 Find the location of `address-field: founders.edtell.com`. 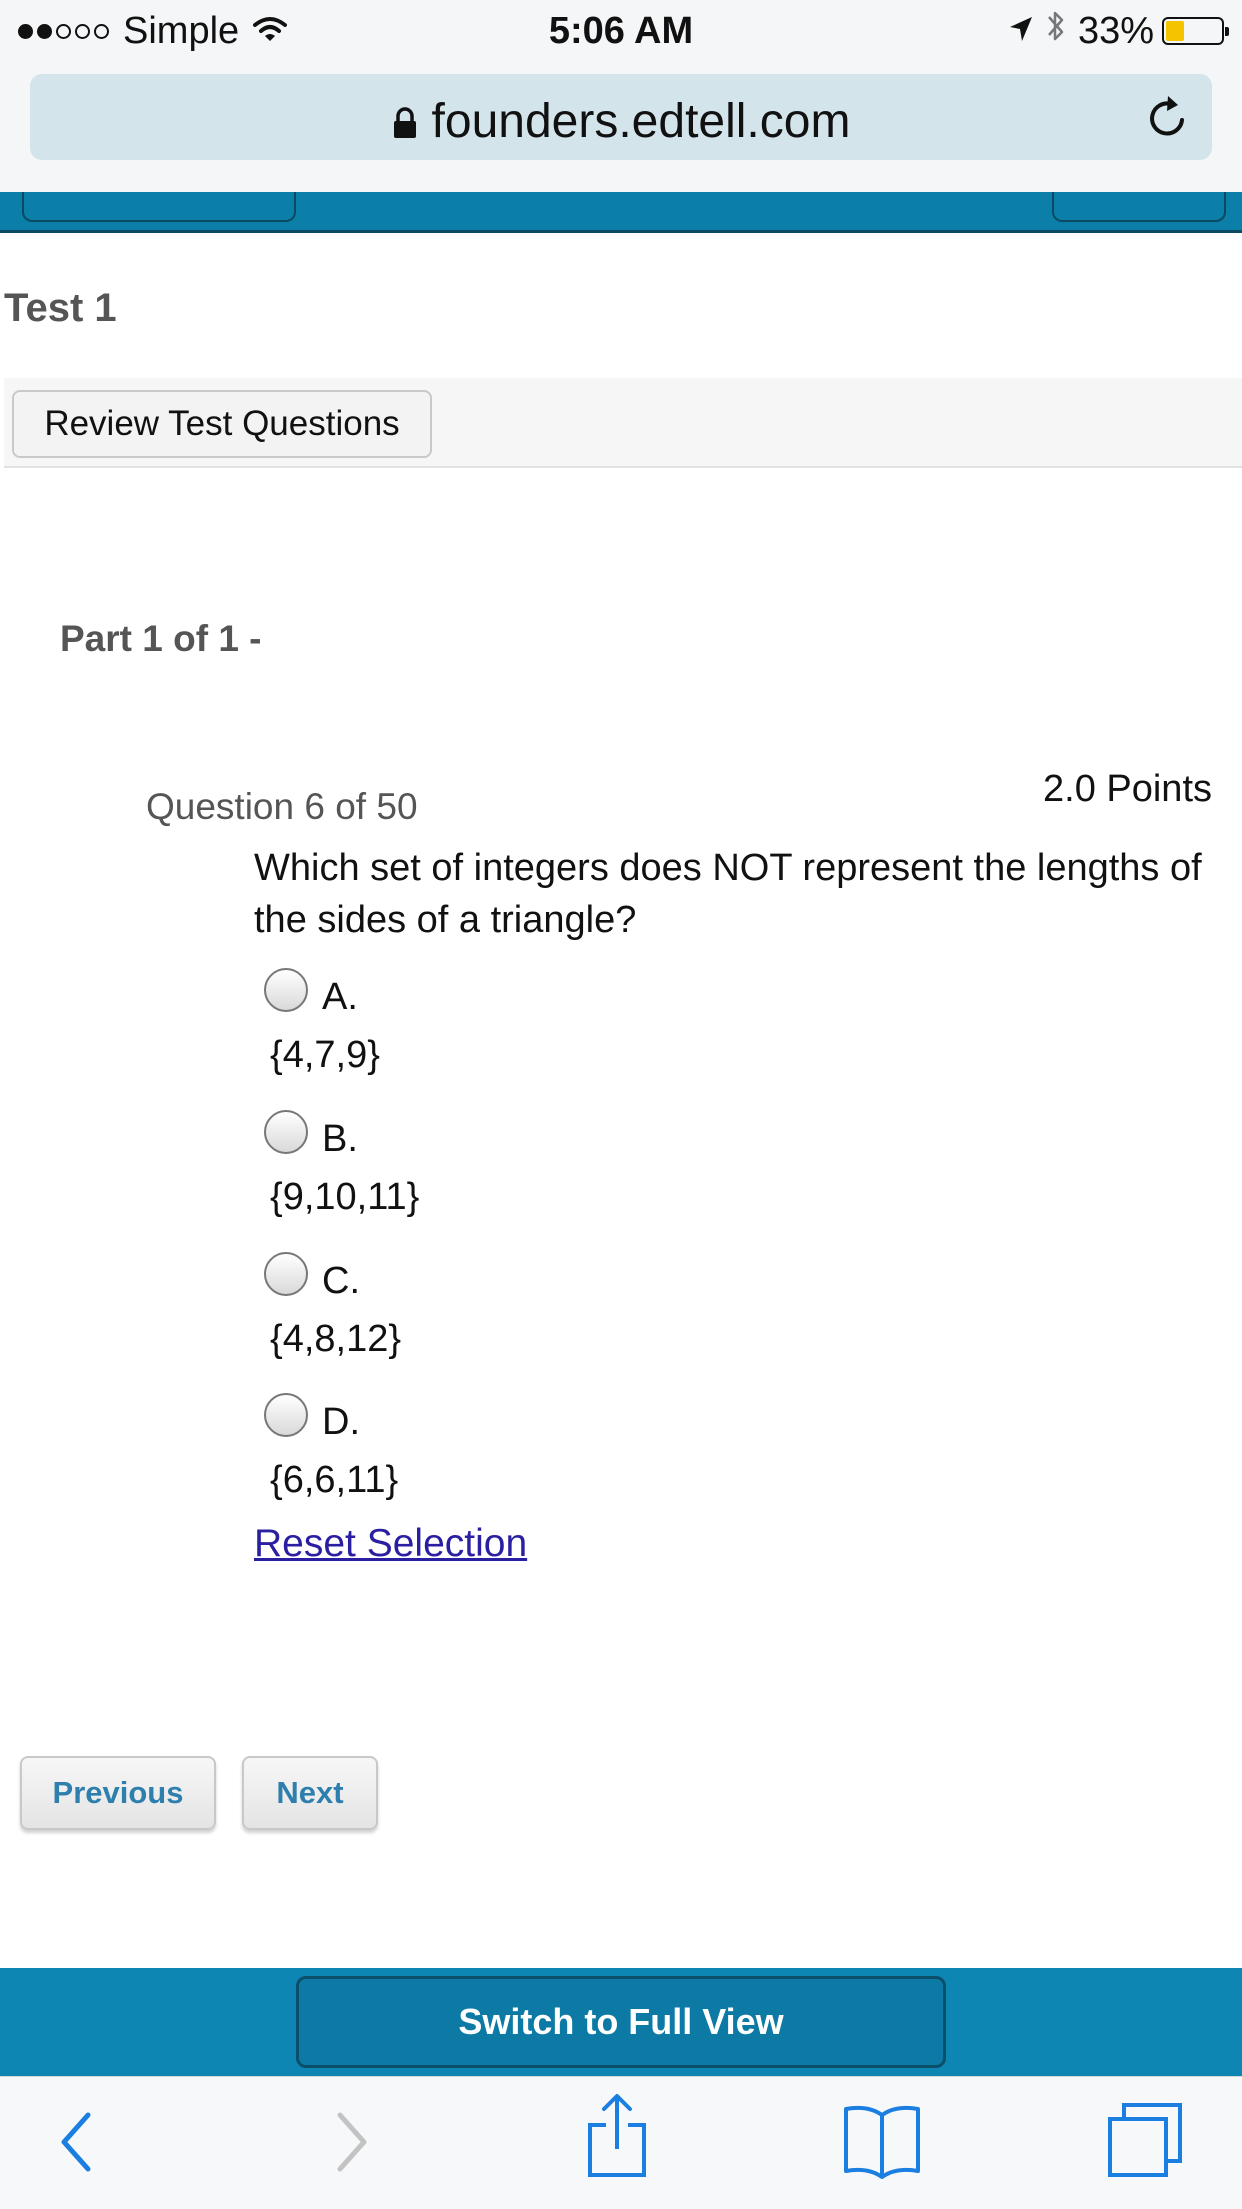

address-field: founders.edtell.com is located at coordinates (621, 123).